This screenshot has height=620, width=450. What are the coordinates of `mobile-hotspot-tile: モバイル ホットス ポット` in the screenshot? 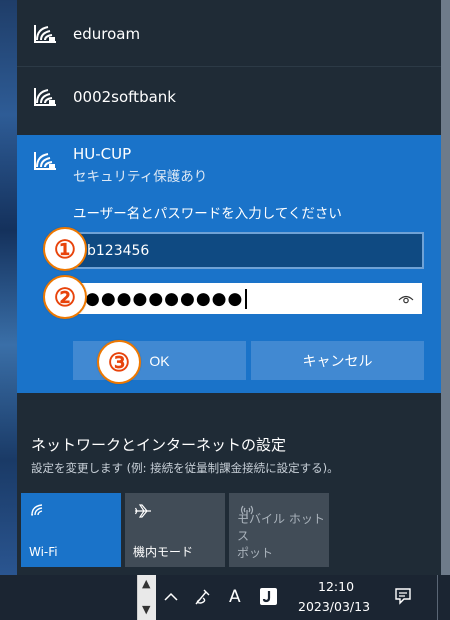 It's located at (279, 530).